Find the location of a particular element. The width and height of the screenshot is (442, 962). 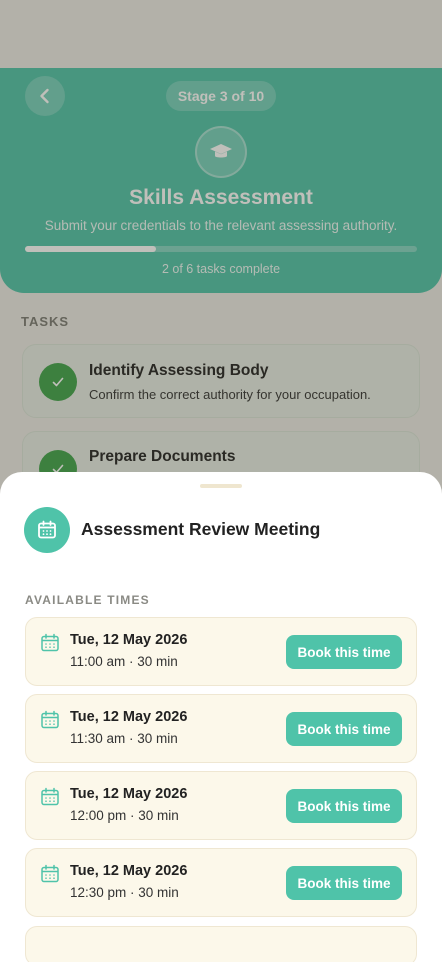

slot-time: 12:00 pm · 30 min is located at coordinates (124, 815).